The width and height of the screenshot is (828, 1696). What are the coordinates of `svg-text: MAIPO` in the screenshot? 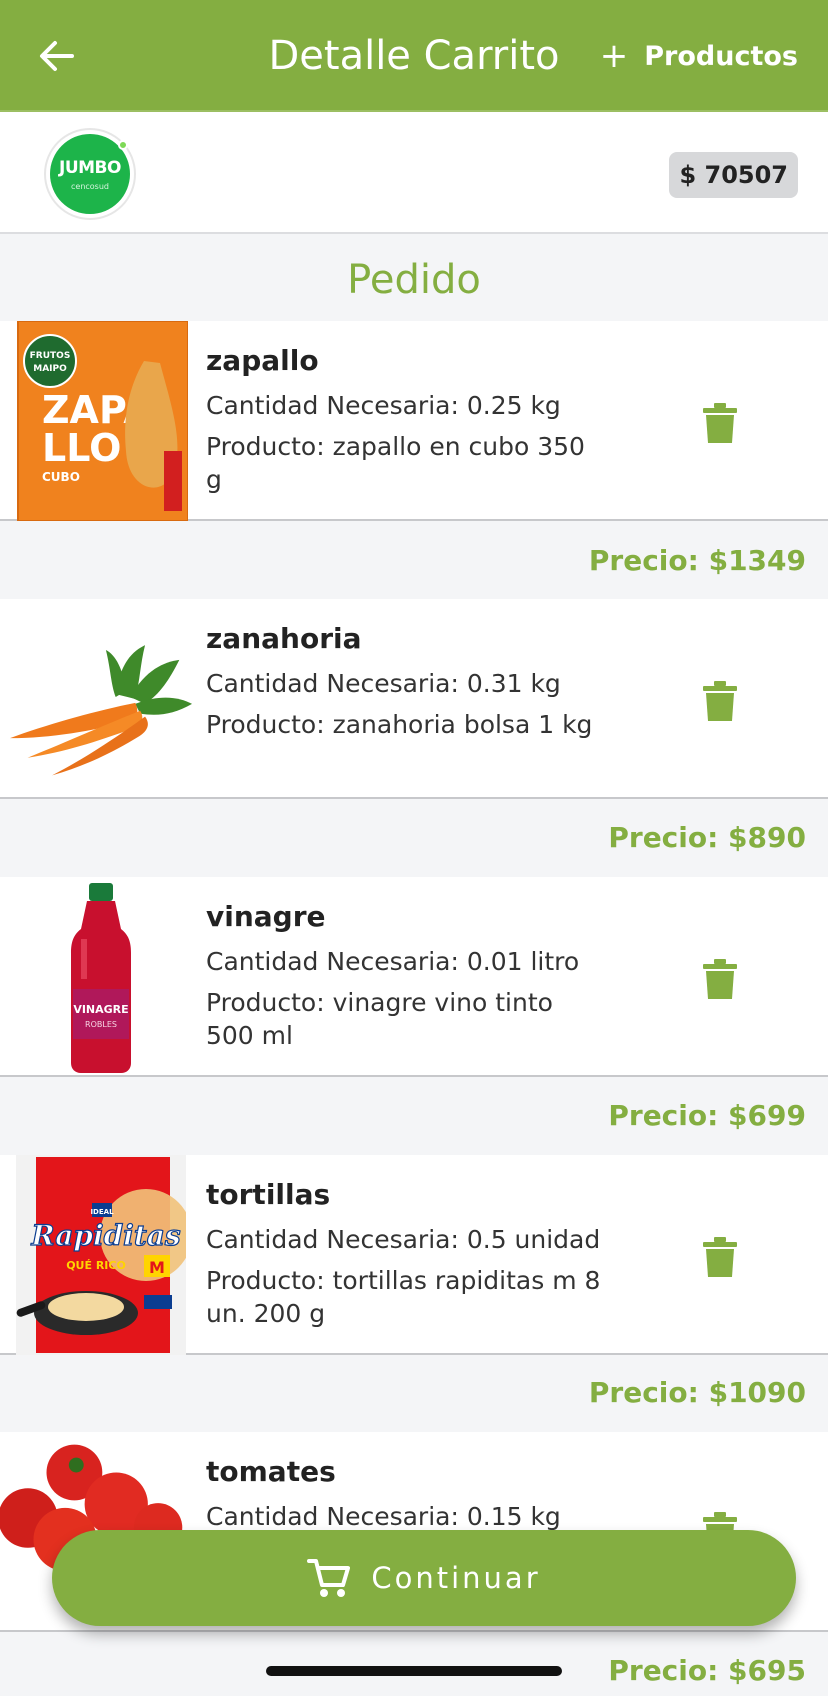 It's located at (50, 369).